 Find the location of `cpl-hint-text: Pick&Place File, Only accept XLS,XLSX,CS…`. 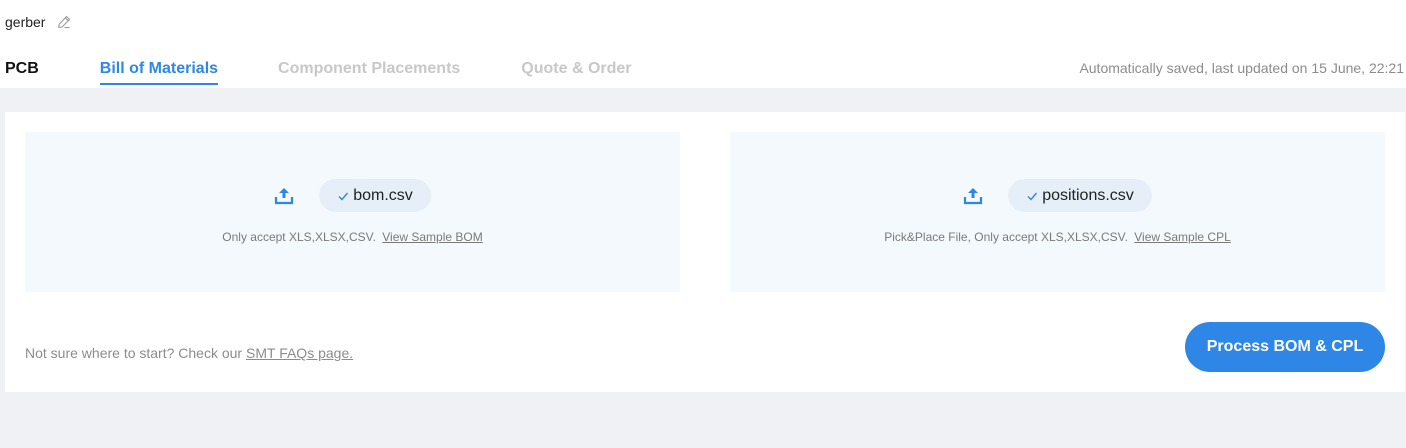

cpl-hint-text: Pick&Place File, Only accept XLS,XLSX,CS… is located at coordinates (1006, 237).